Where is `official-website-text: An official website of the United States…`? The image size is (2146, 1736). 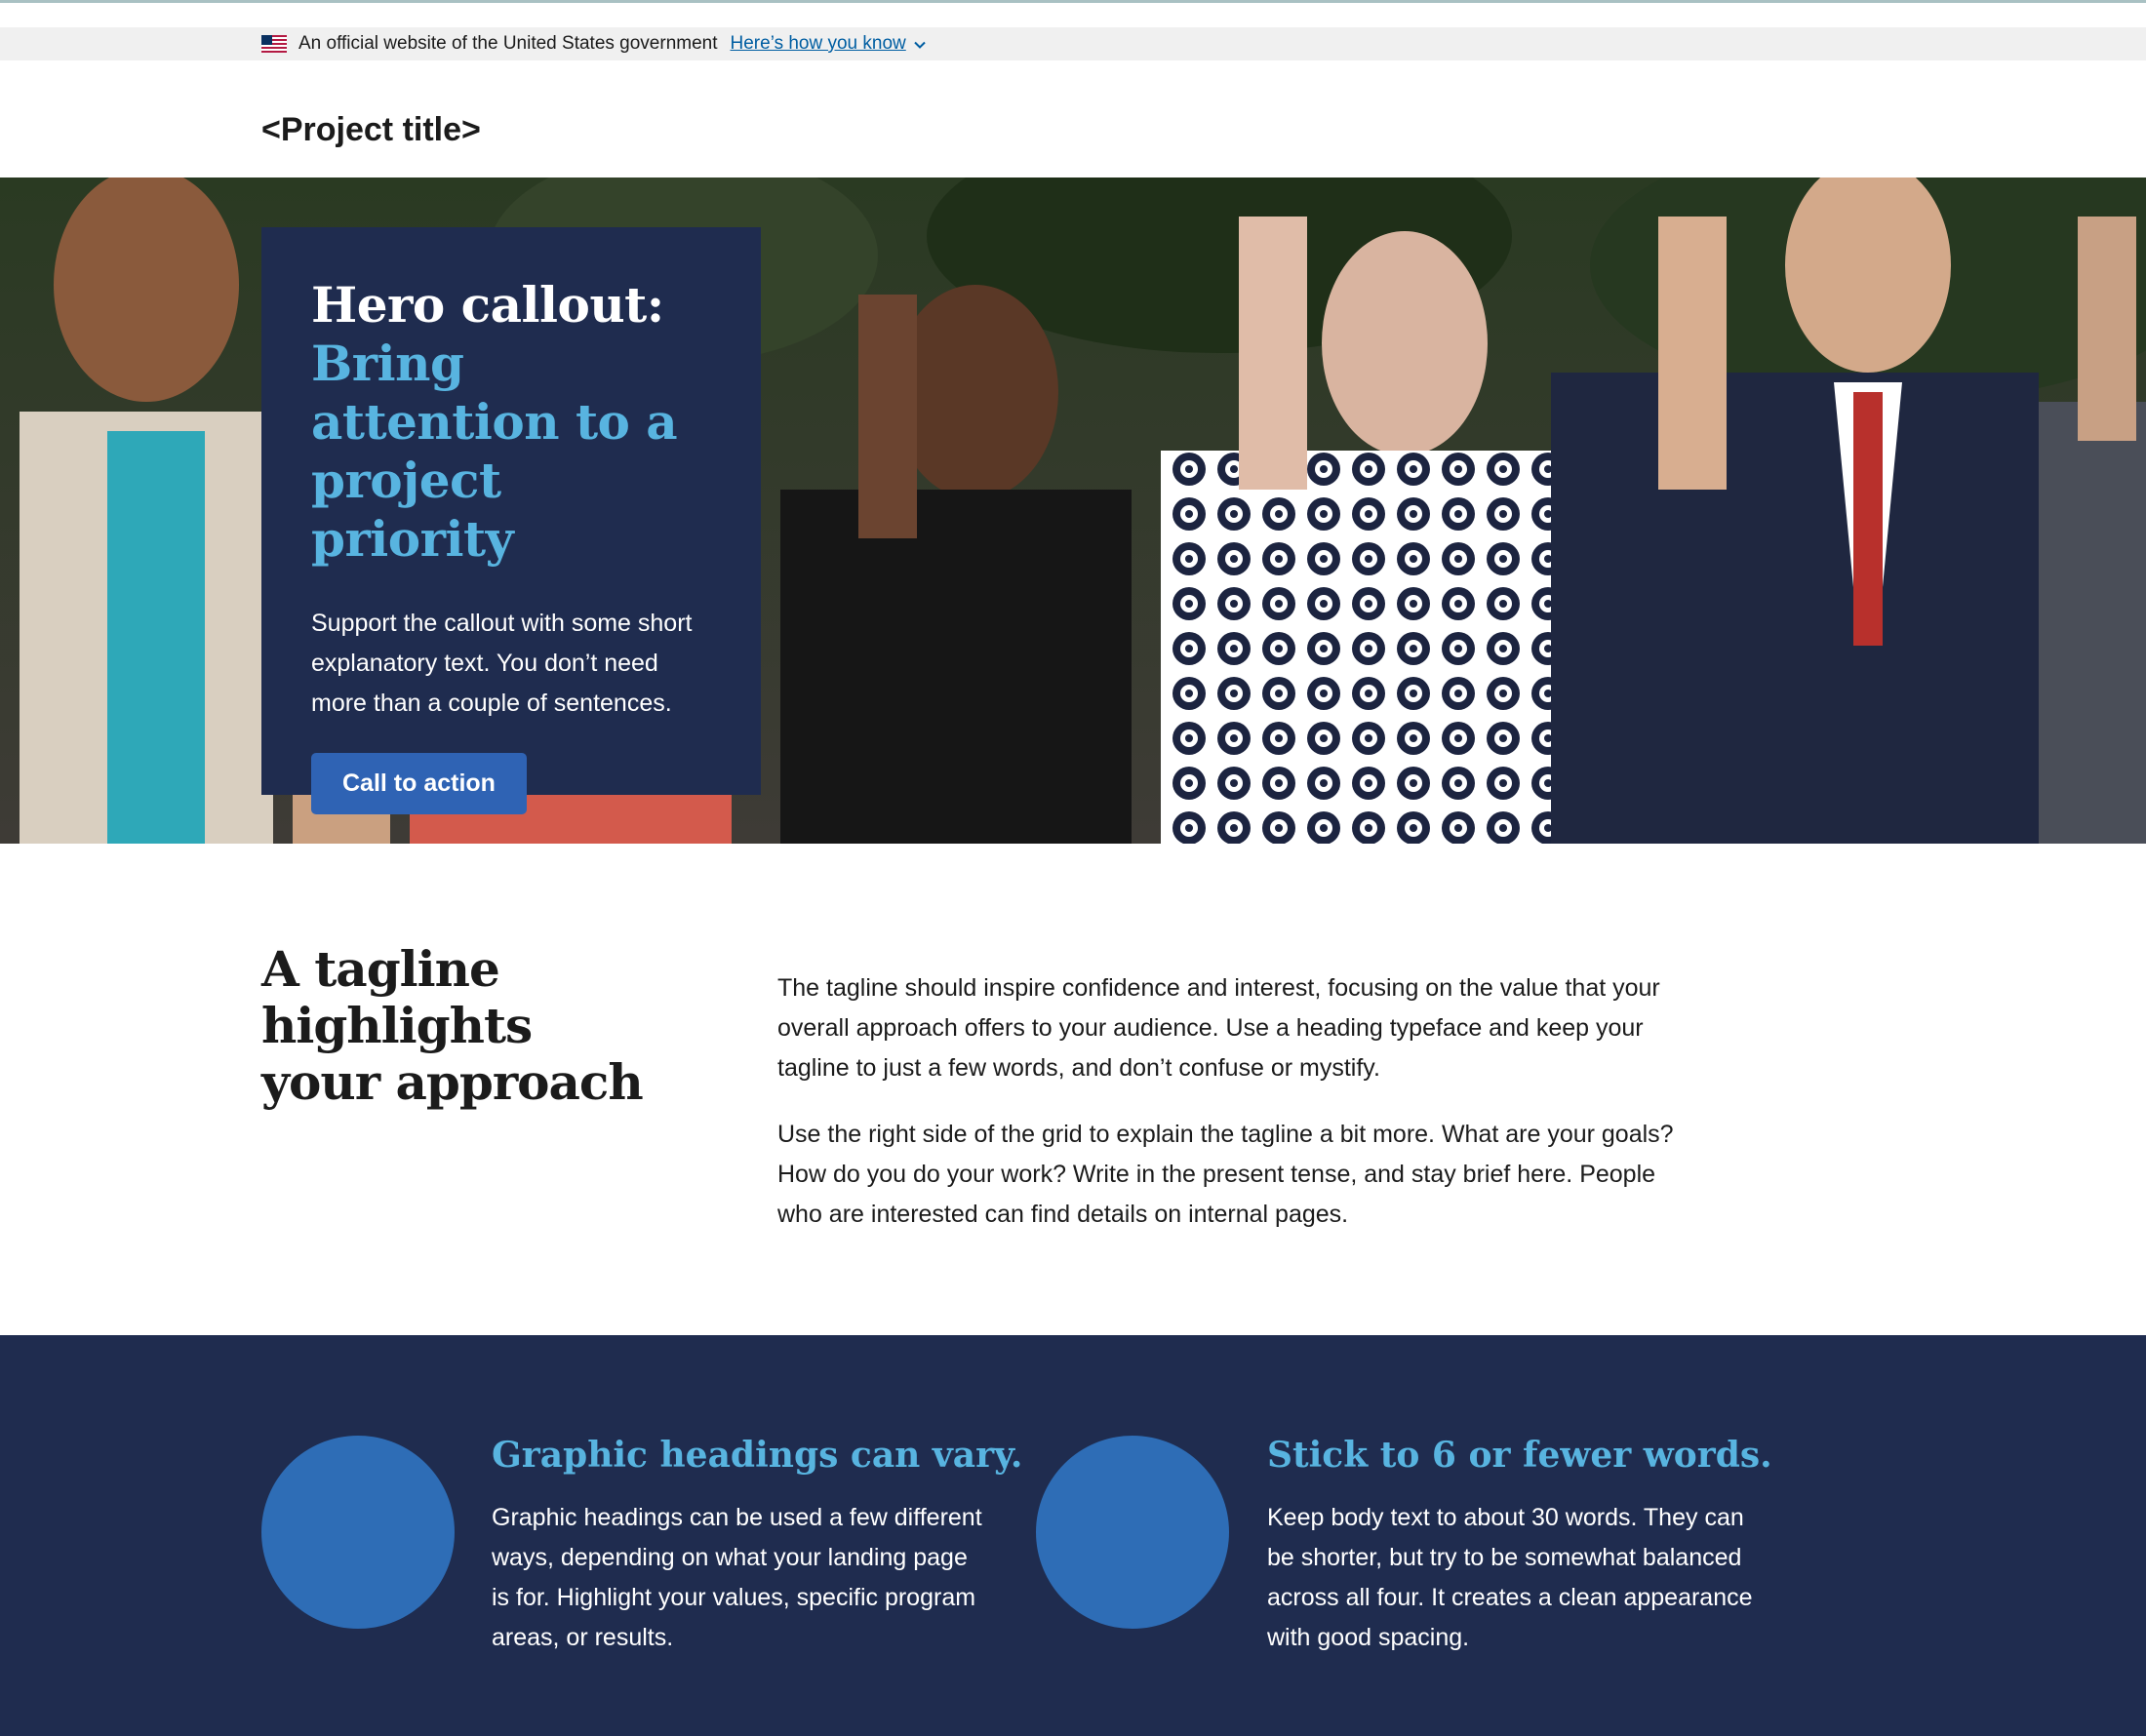 official-website-text: An official website of the United States… is located at coordinates (508, 43).